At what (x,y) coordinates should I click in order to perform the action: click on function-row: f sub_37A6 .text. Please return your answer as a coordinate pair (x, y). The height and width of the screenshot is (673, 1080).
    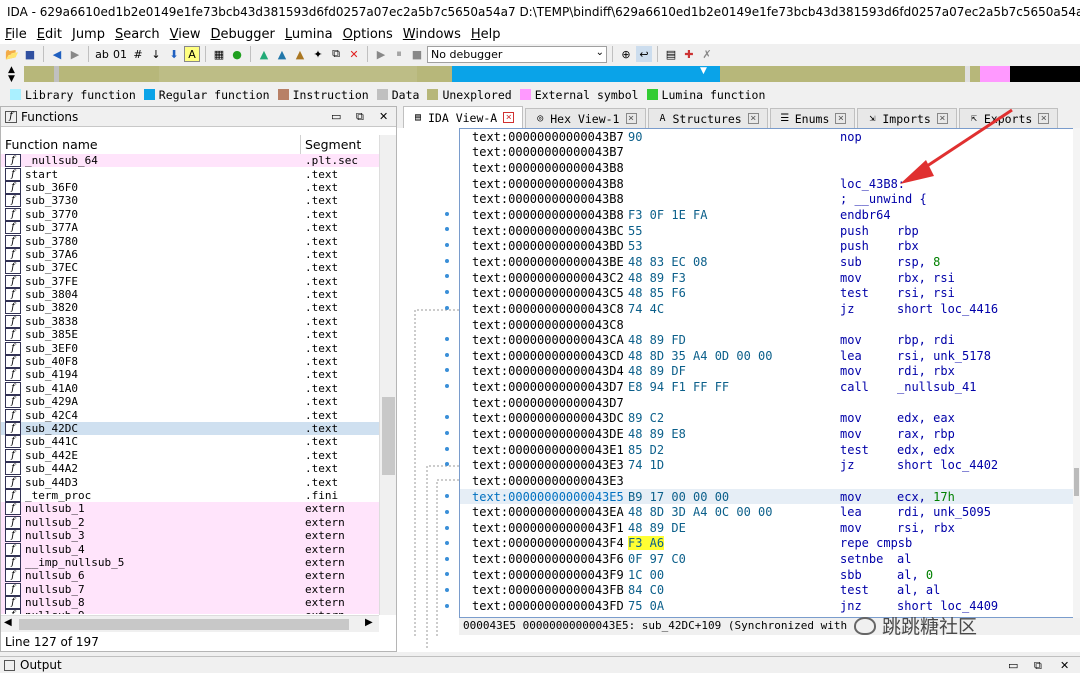
    Looking at the image, I should click on (190, 254).